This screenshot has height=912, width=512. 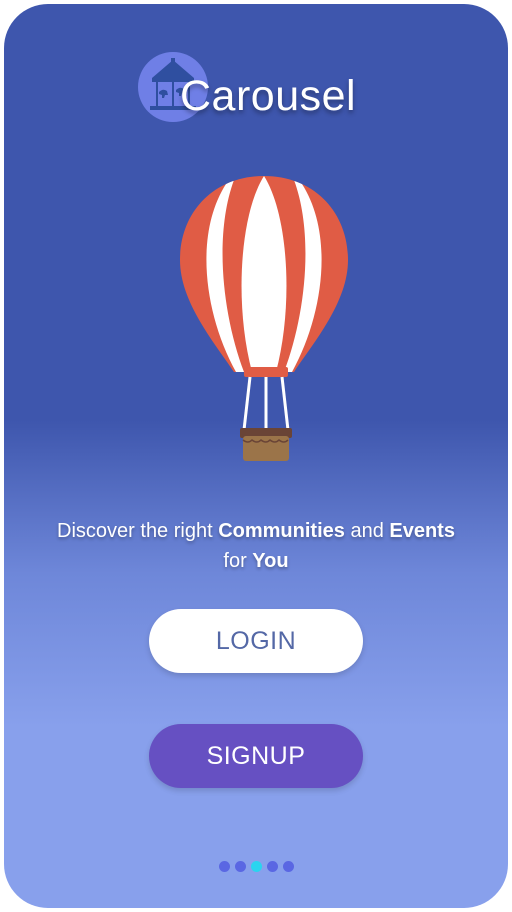 I want to click on tagline-highlight-communities: Communities, so click(x=281, y=531).